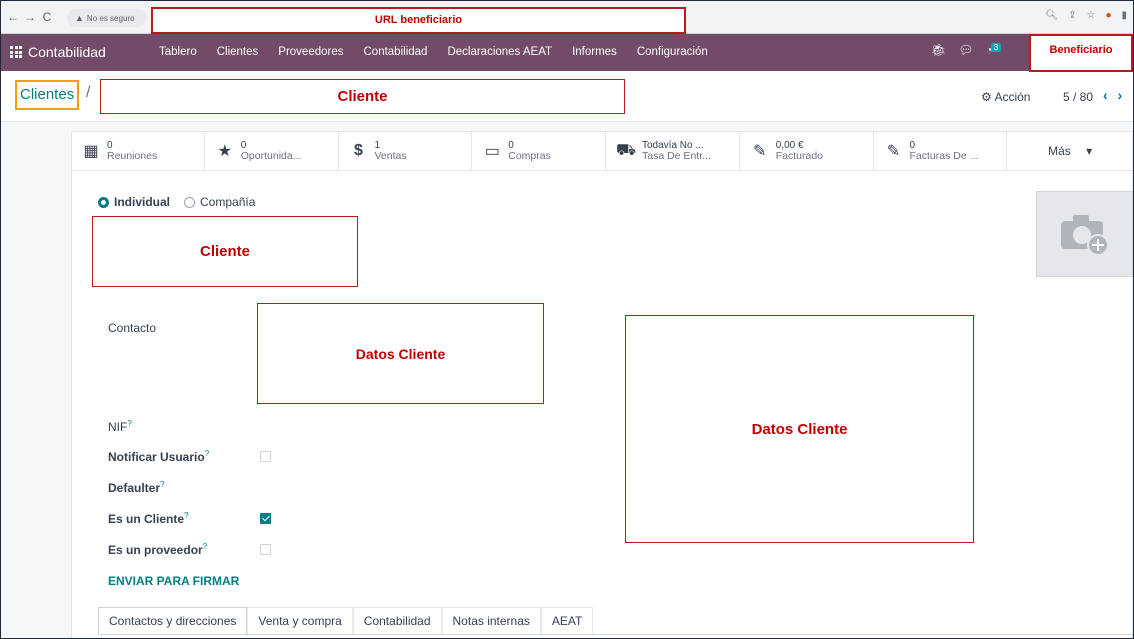 The image size is (1134, 639). Describe the element at coordinates (594, 52) in the screenshot. I see `menu-informes: Informes` at that location.